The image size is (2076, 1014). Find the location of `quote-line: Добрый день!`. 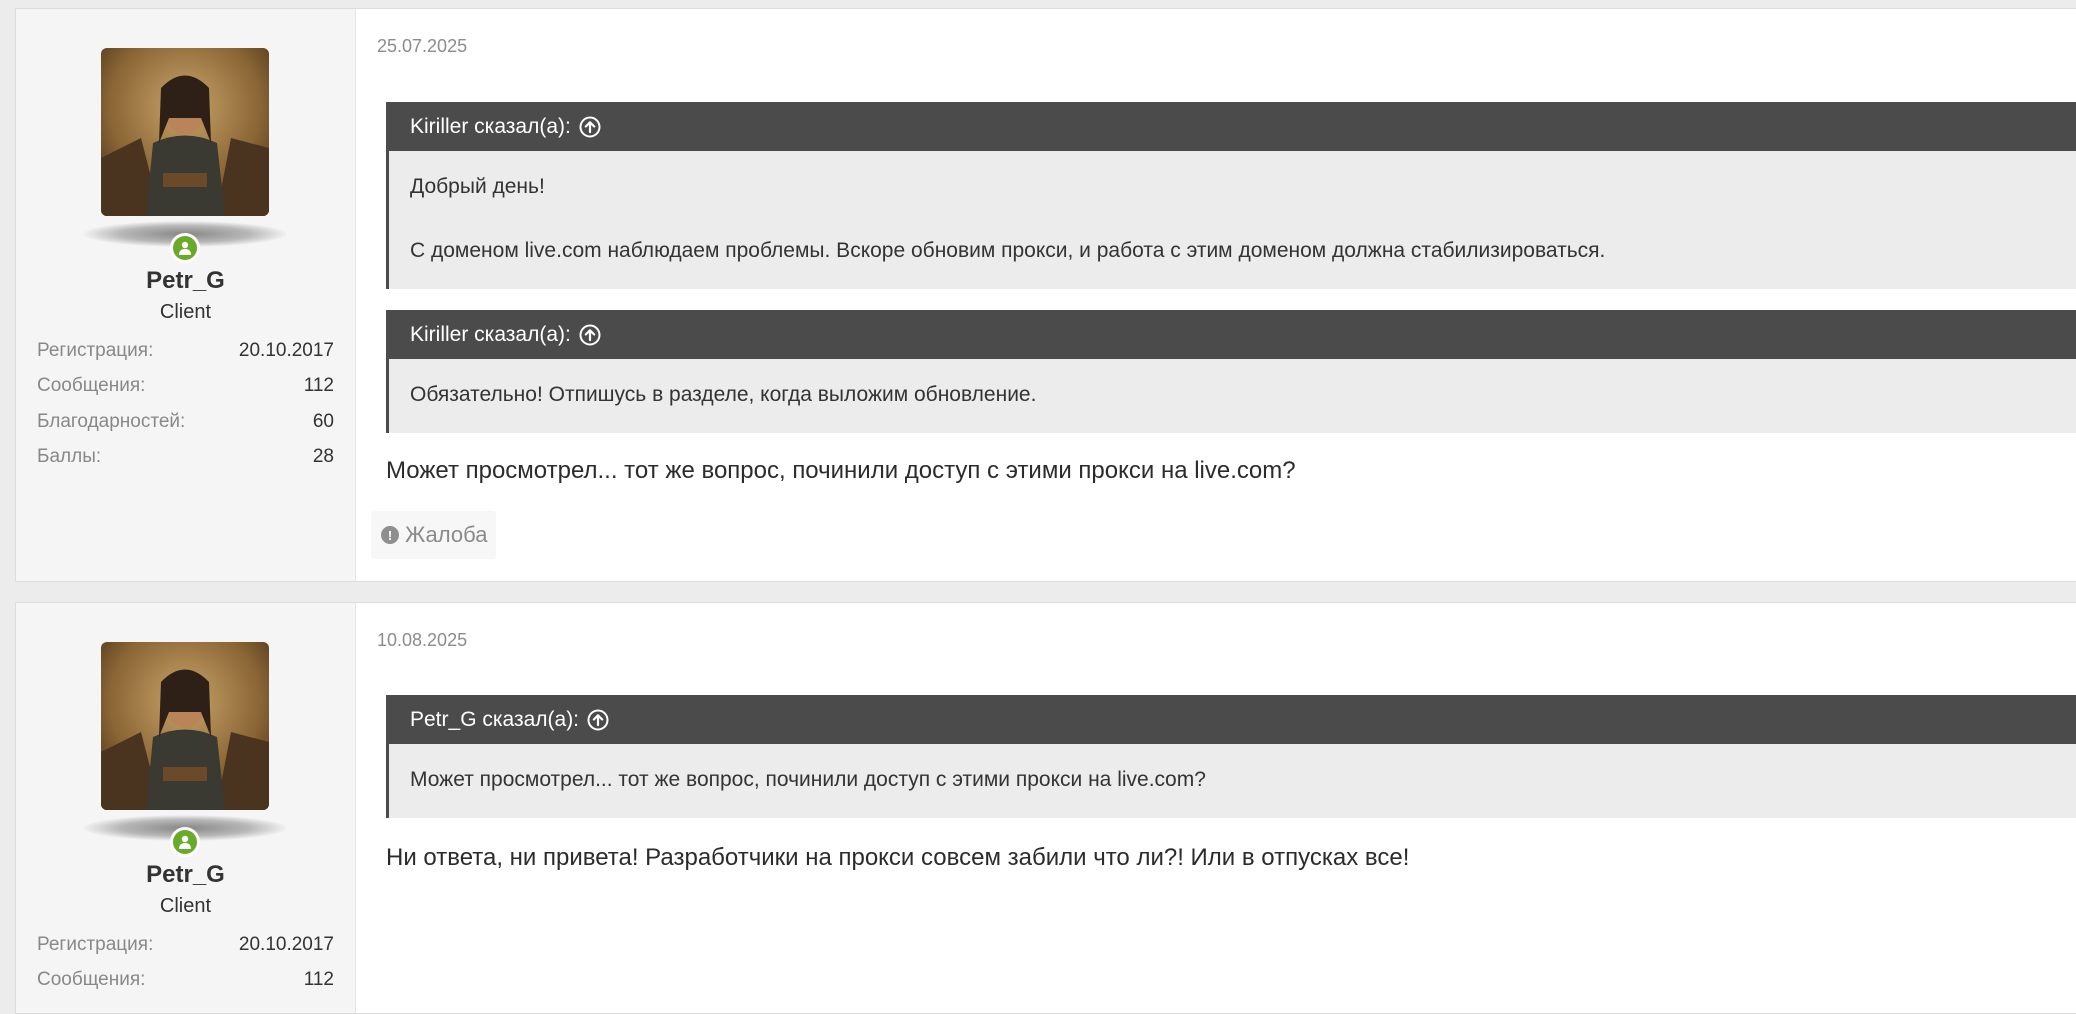

quote-line: Добрый день! is located at coordinates (477, 186).